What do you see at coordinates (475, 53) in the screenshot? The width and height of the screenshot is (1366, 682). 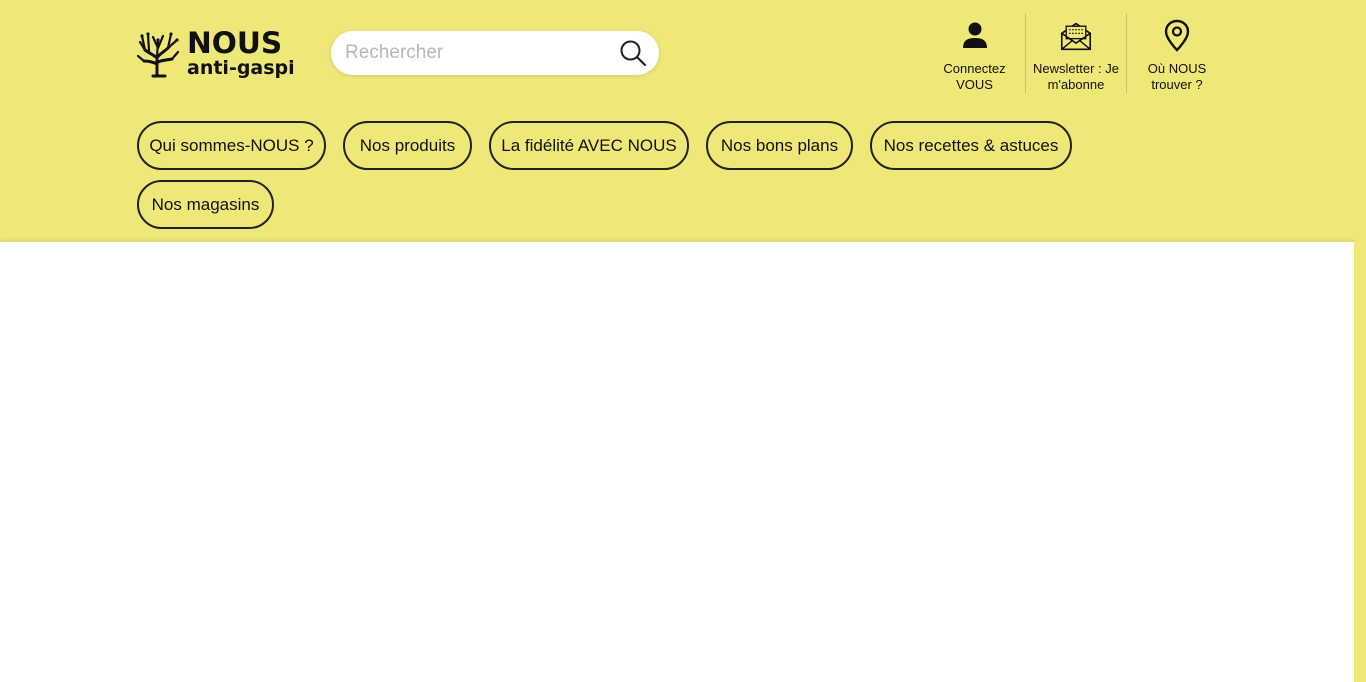 I see `search-input` at bounding box center [475, 53].